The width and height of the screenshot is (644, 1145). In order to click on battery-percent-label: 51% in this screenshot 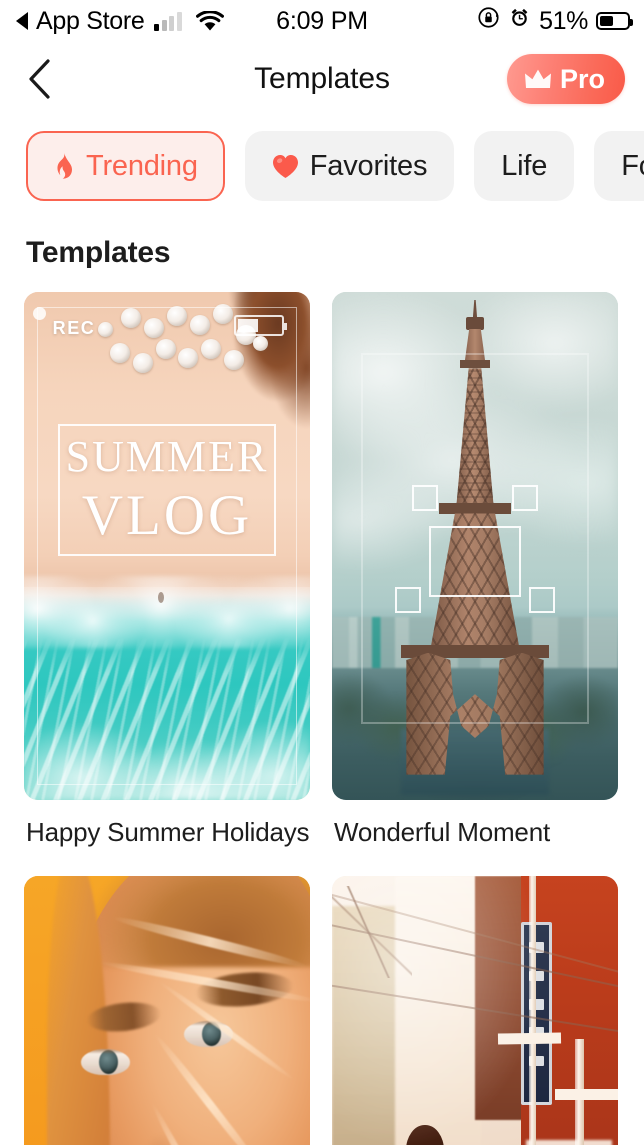, I will do `click(563, 20)`.